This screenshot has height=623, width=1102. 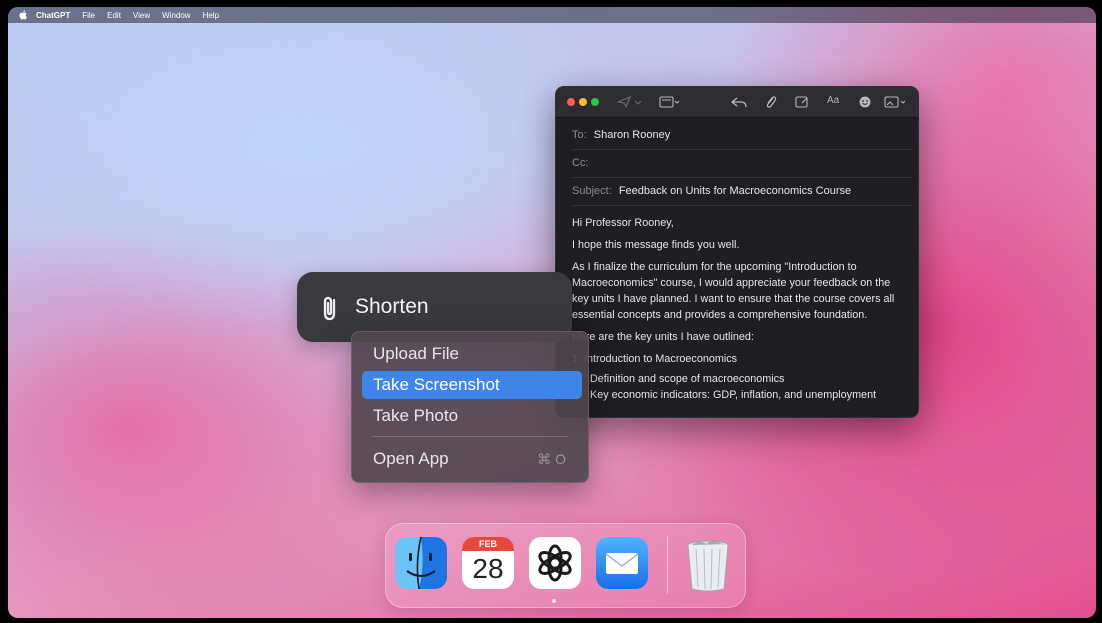 I want to click on chatgpt-icon, so click(x=555, y=563).